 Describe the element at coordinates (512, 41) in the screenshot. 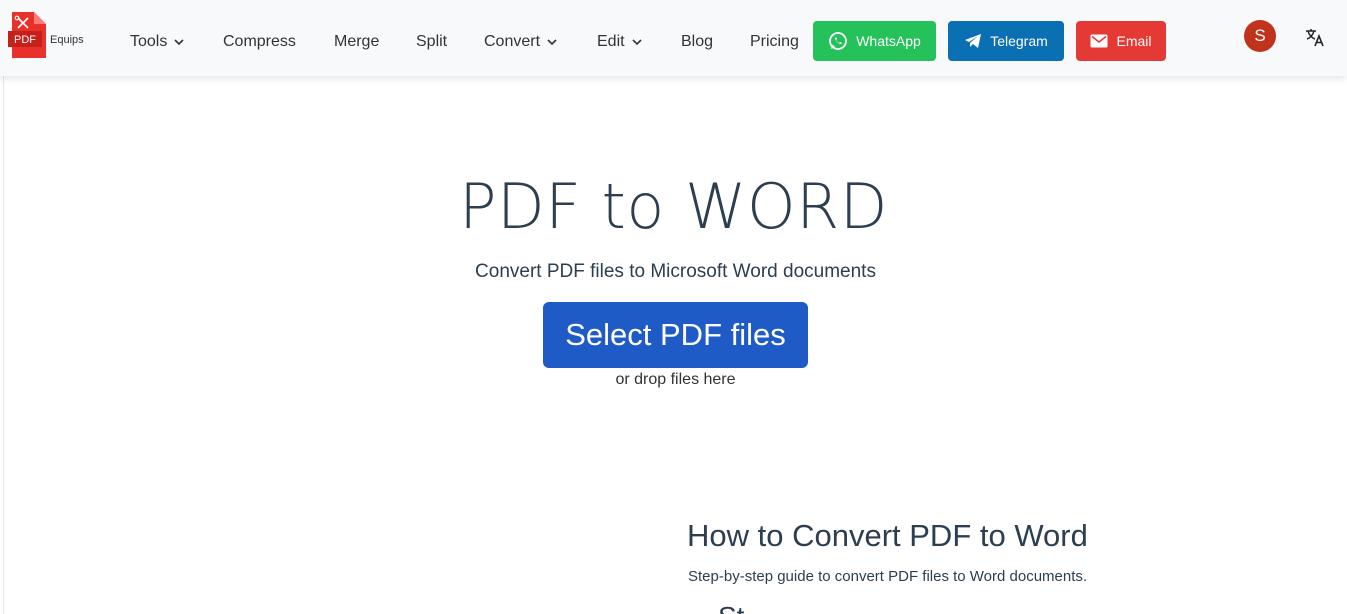

I see `nav-convert-label: Convert` at that location.